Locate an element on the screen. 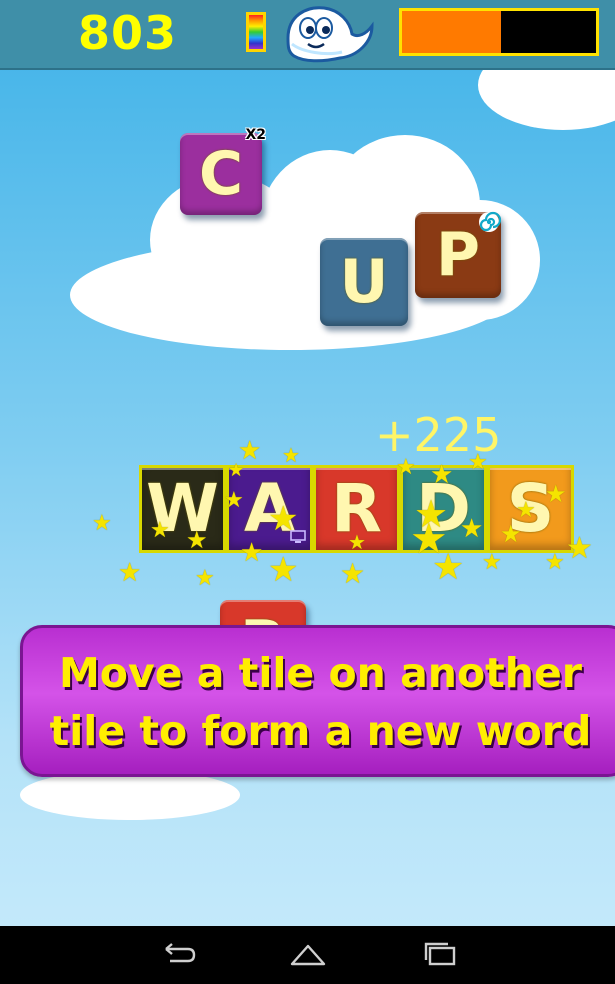 The width and height of the screenshot is (615, 984). tile-letter: C is located at coordinates (221, 174).